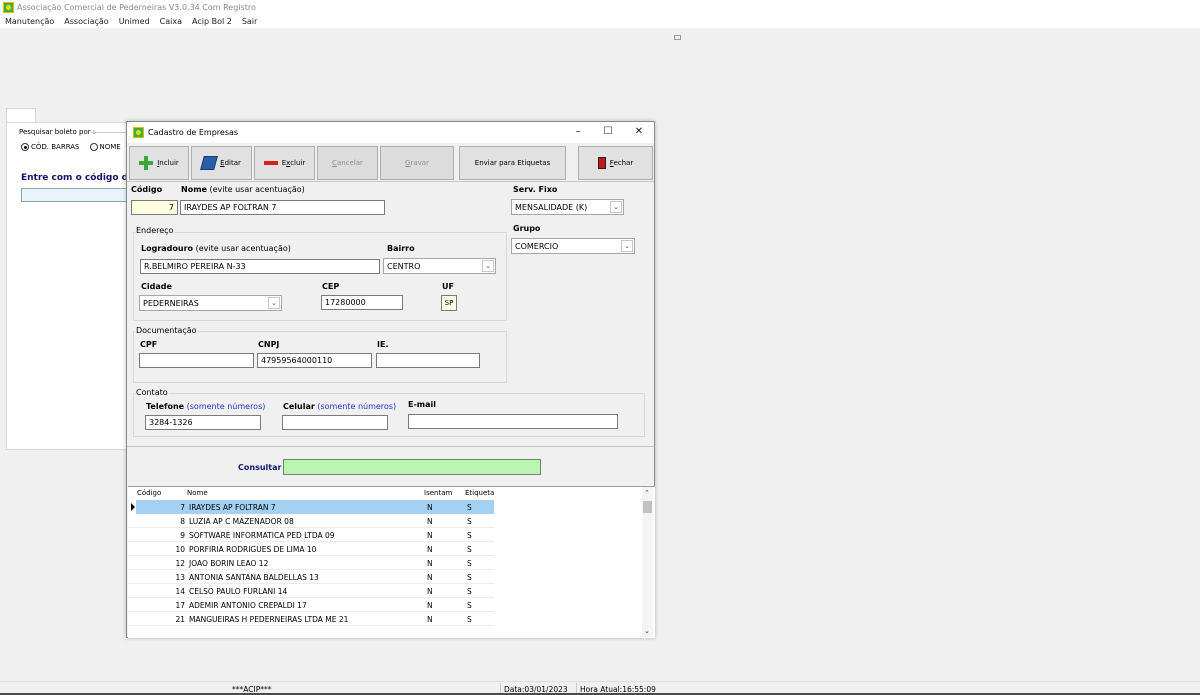  Describe the element at coordinates (315, 507) in the screenshot. I see `table-row: 7 IRAYDES AP FOLTRAN 7 N S` at that location.